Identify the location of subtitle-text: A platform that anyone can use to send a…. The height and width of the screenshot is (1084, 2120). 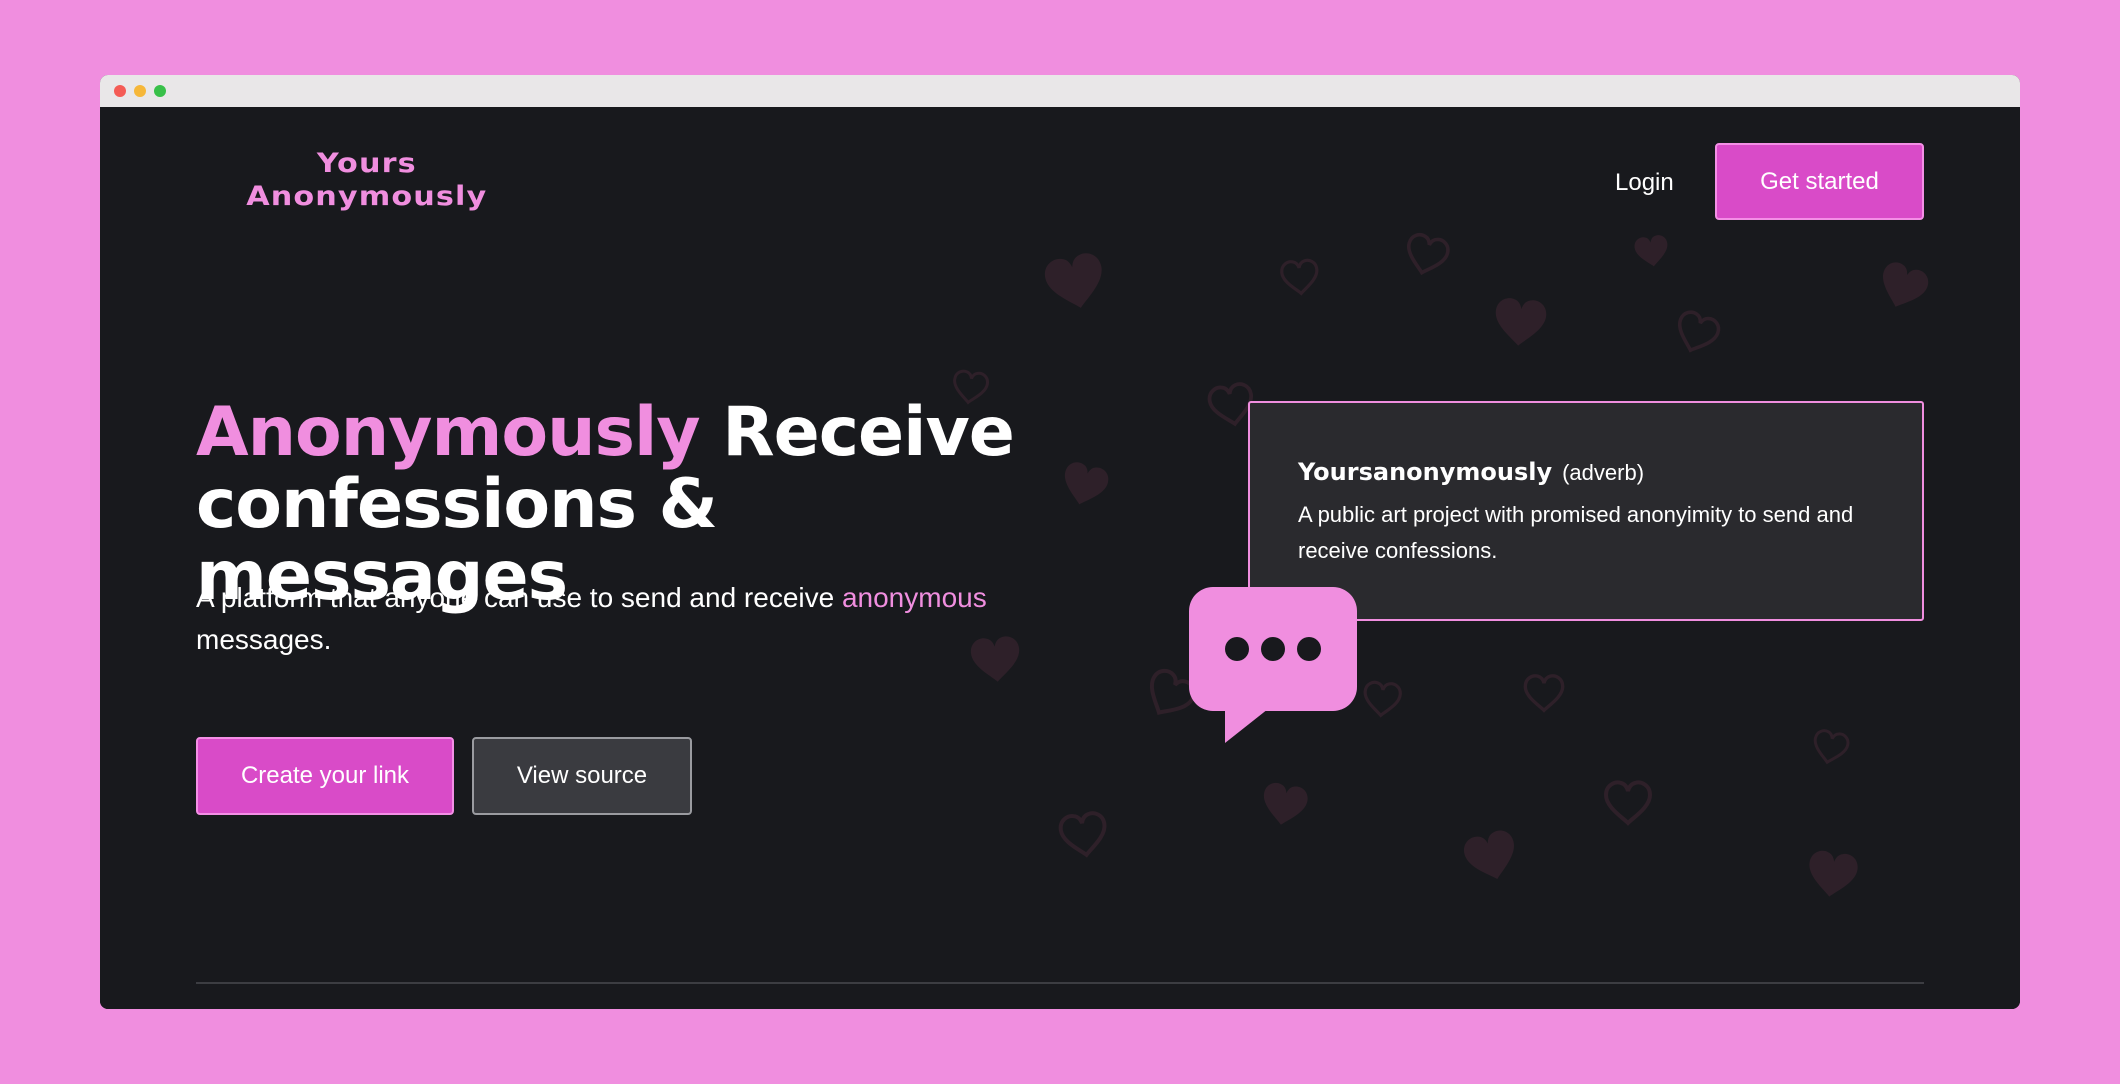
(519, 597).